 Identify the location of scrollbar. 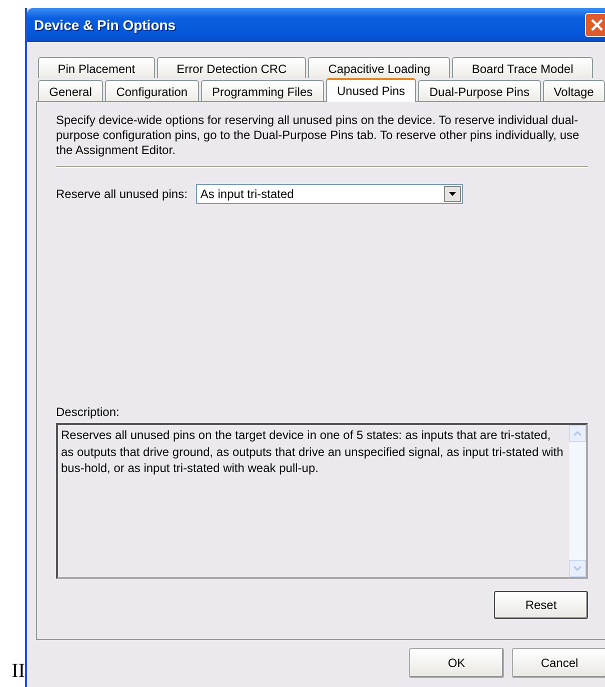
(577, 501).